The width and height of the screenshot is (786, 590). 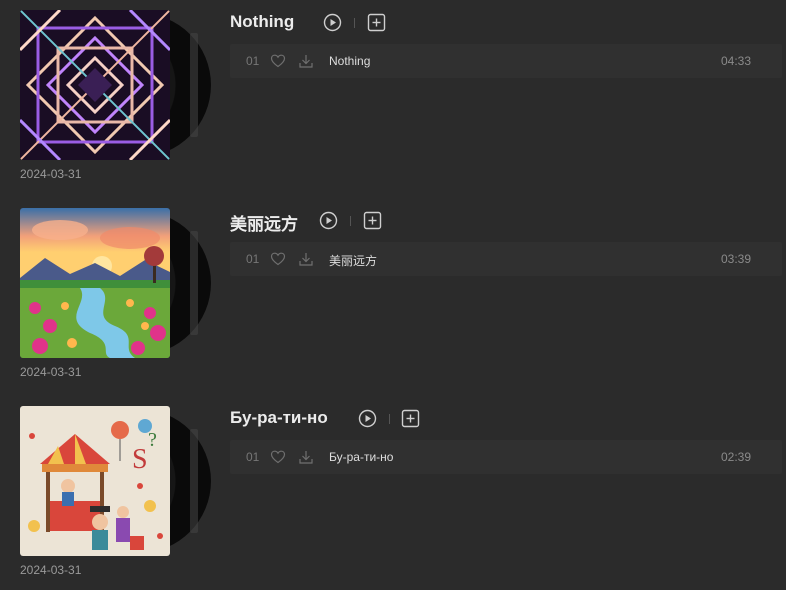 I want to click on track-duration: 02:39, so click(x=735, y=457).